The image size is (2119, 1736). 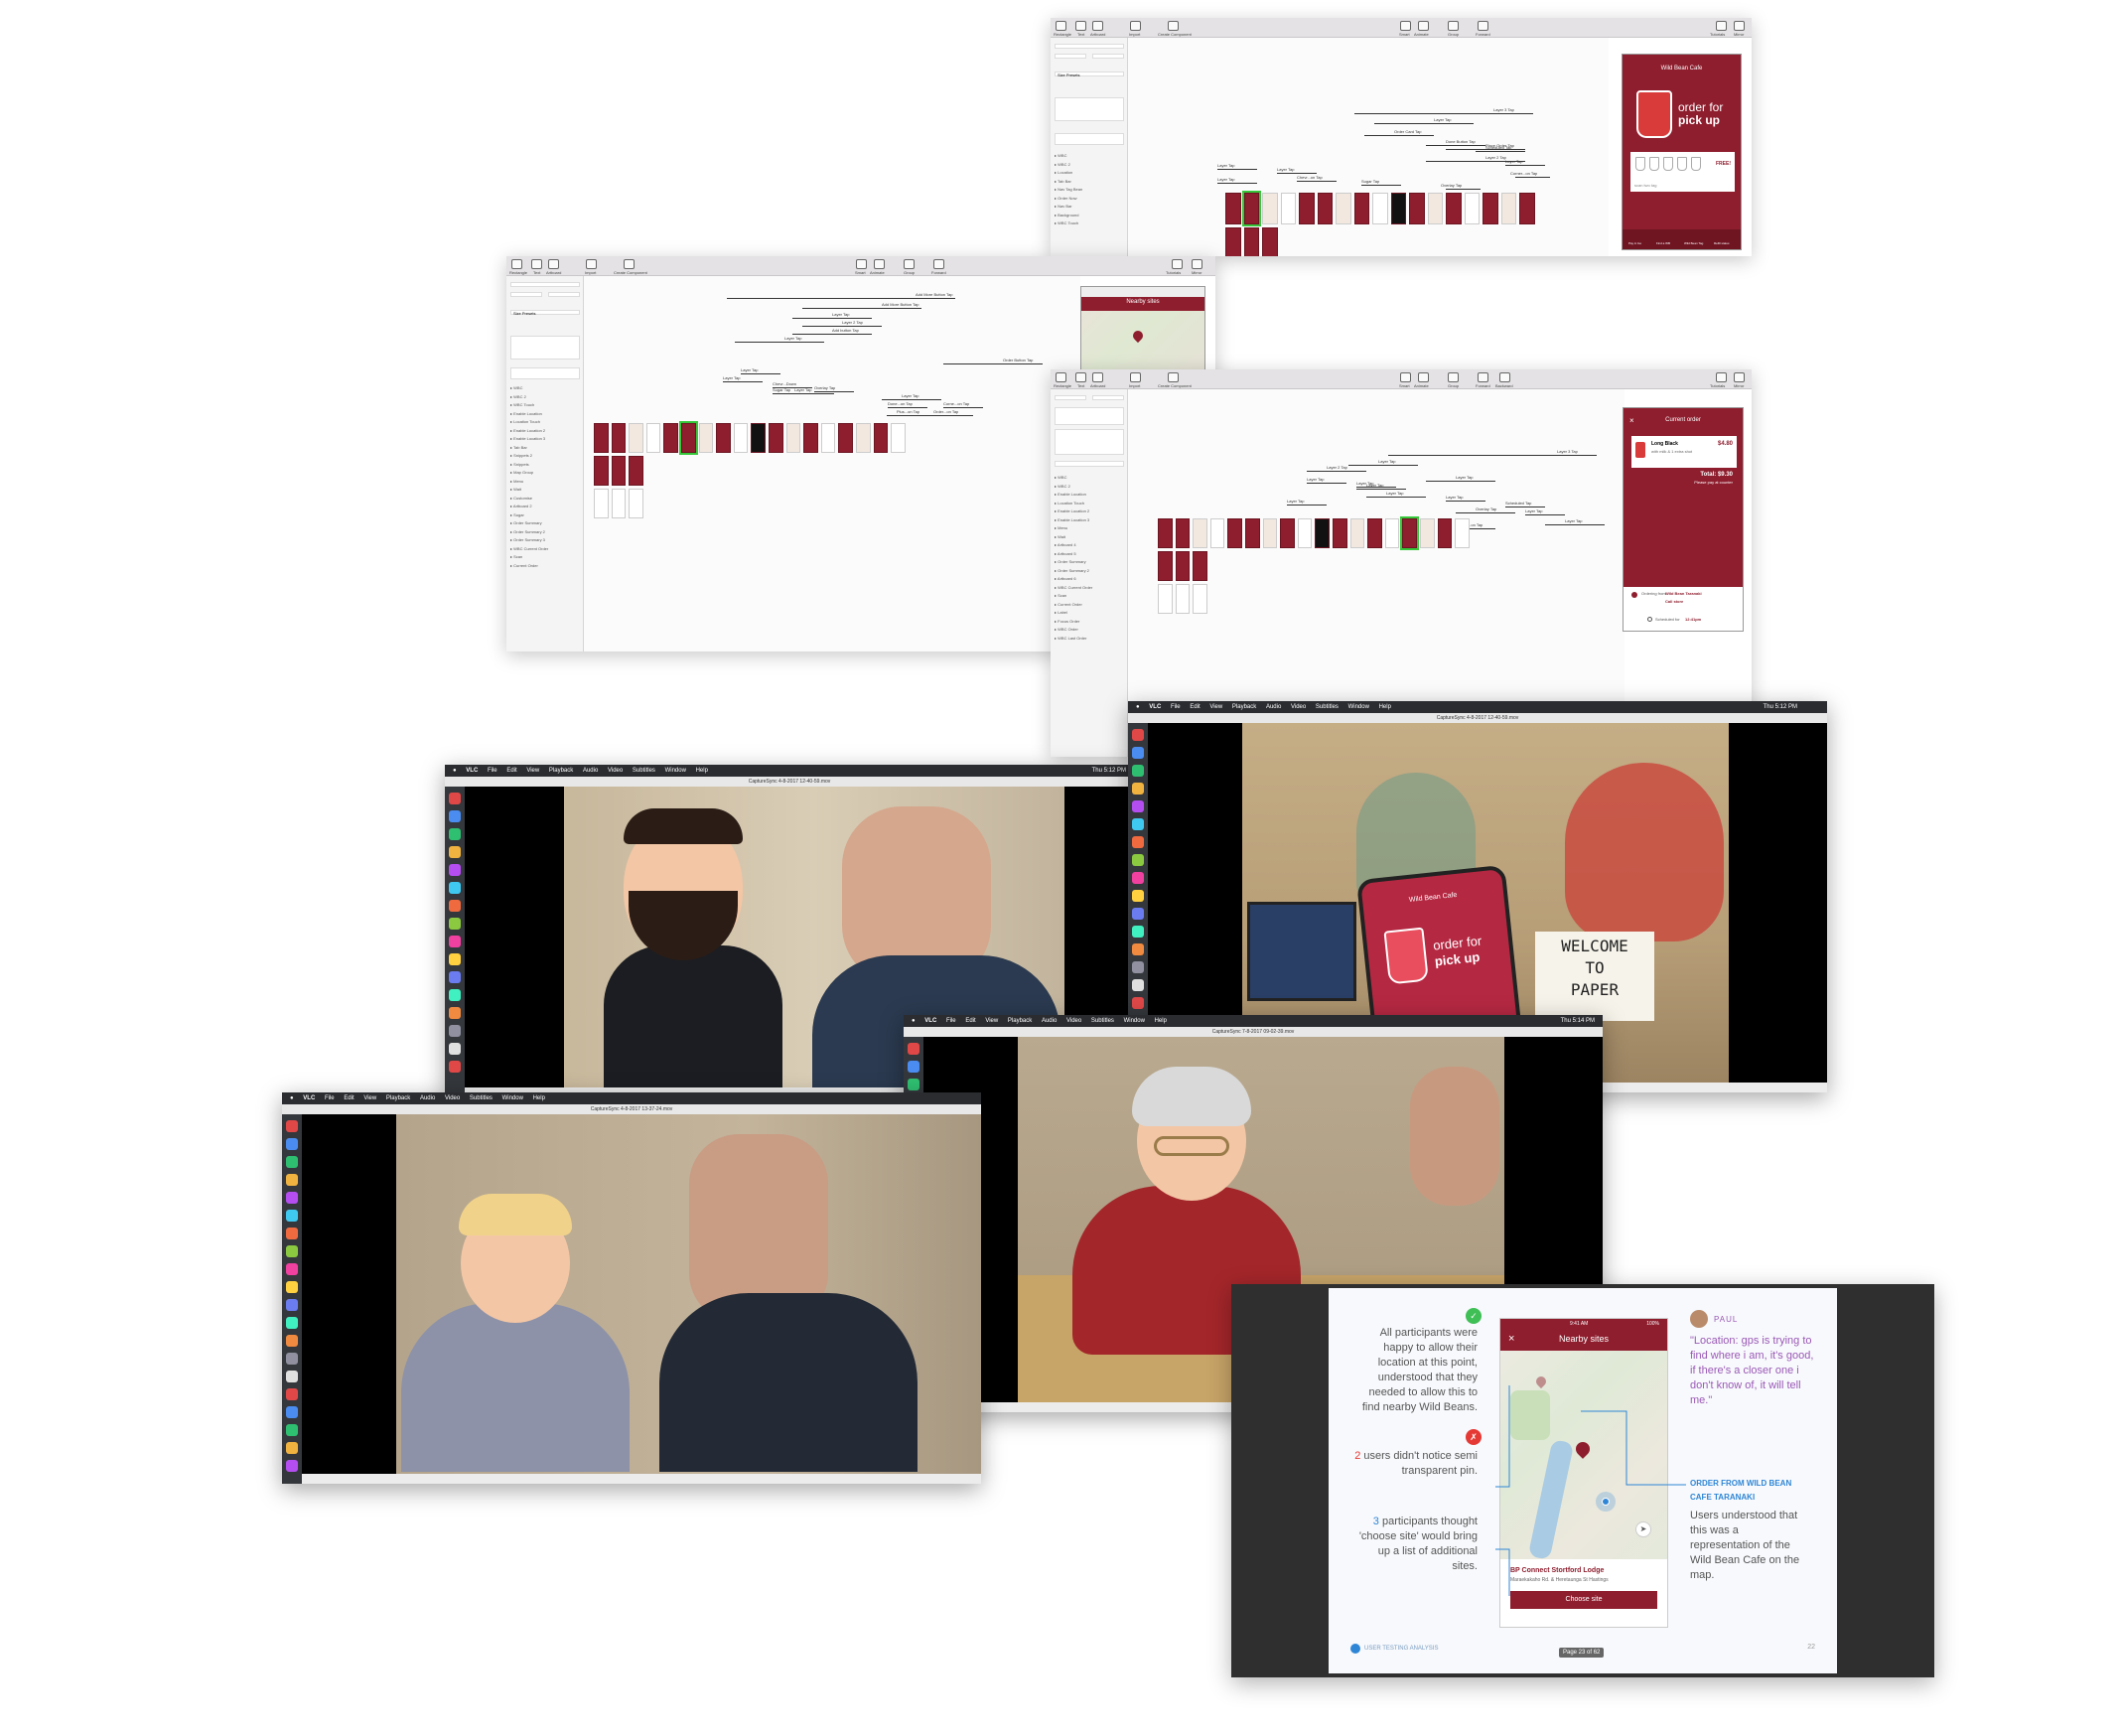 What do you see at coordinates (1102, 1021) in the screenshot?
I see `menu-subtitles: Subtitles` at bounding box center [1102, 1021].